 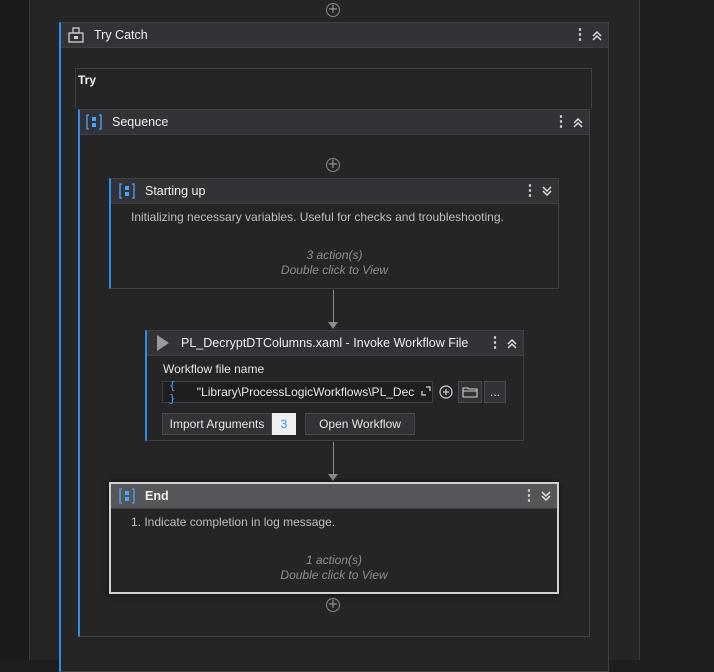 I want to click on end-actions: 1 action(s), so click(x=334, y=560).